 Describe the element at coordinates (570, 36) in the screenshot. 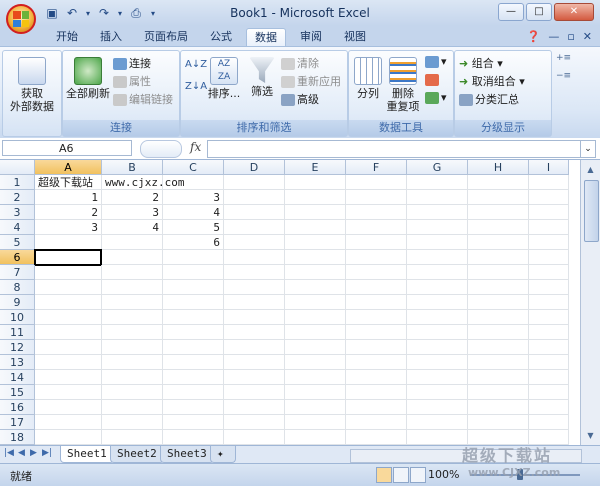

I see `ribbon-restore-icon: ▫` at that location.